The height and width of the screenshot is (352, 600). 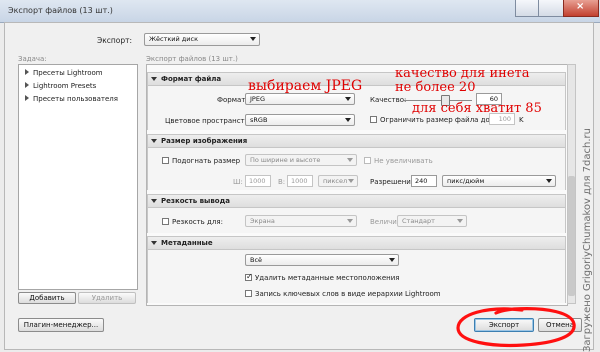 What do you see at coordinates (174, 39) in the screenshot?
I see `export-to-value: Жёсткий диск` at bounding box center [174, 39].